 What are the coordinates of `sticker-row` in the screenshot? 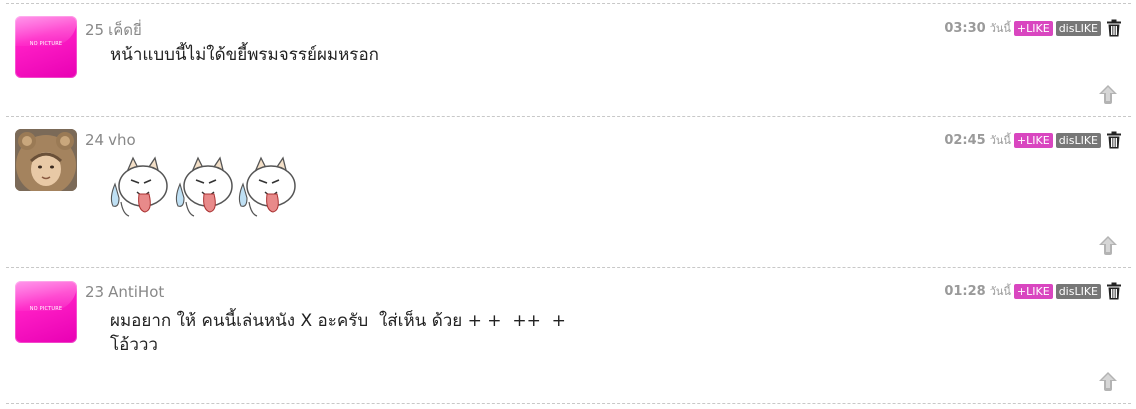 It's located at (204, 186).